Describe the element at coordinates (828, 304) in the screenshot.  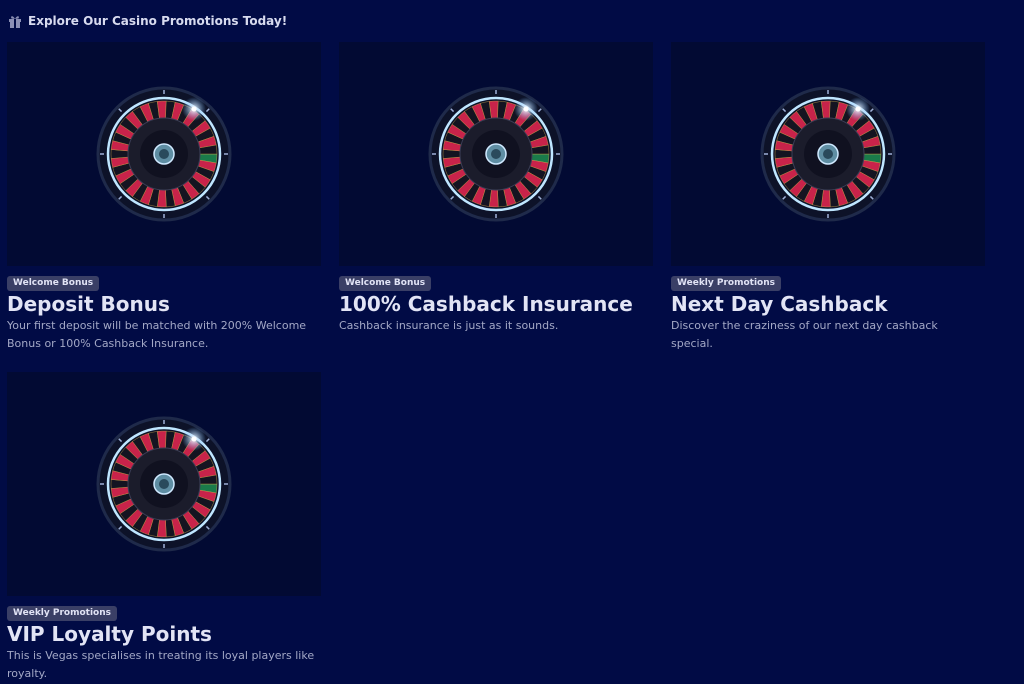
I see `promotion-title: Next Day Cashback` at that location.